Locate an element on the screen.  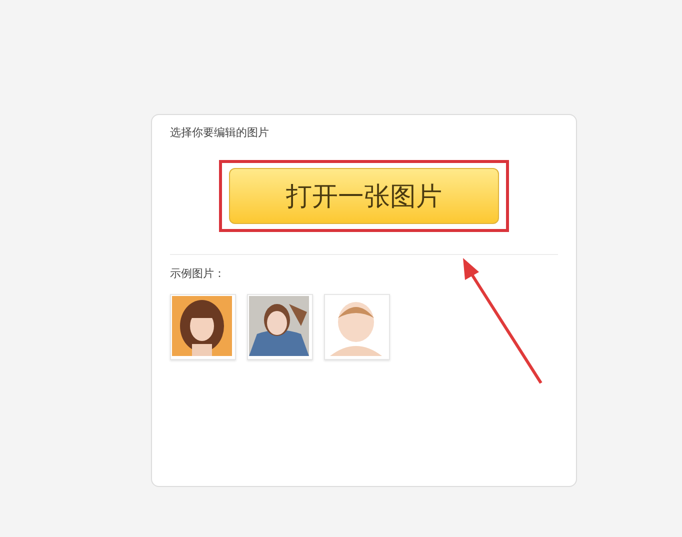
samples-label: 示例图片： is located at coordinates (198, 274).